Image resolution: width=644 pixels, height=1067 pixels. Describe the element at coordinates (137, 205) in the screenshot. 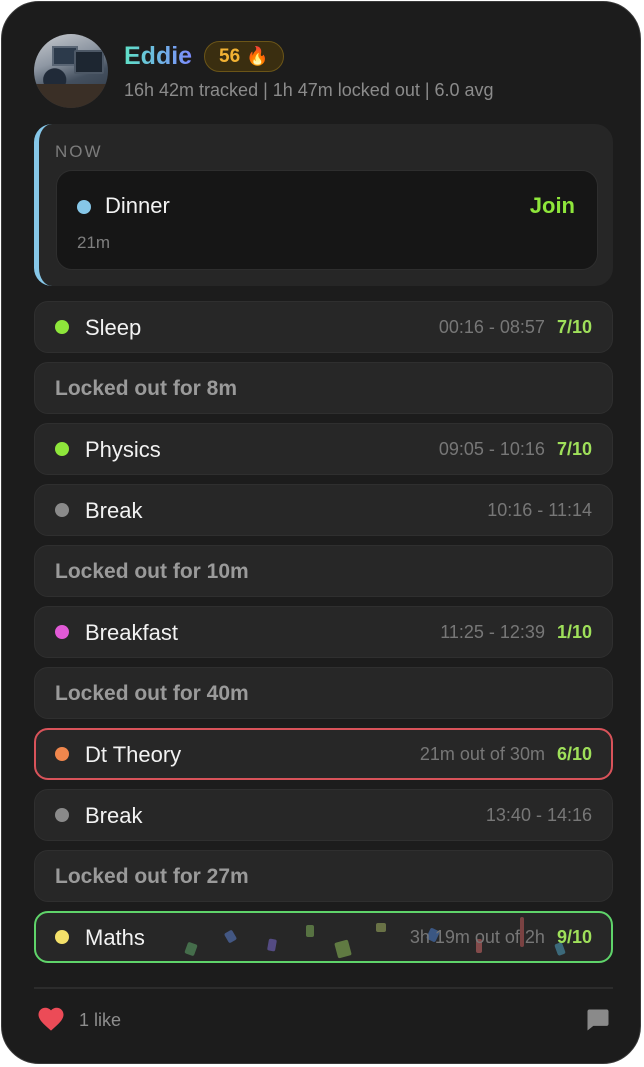

I see `current-activity-title: Dinner` at that location.